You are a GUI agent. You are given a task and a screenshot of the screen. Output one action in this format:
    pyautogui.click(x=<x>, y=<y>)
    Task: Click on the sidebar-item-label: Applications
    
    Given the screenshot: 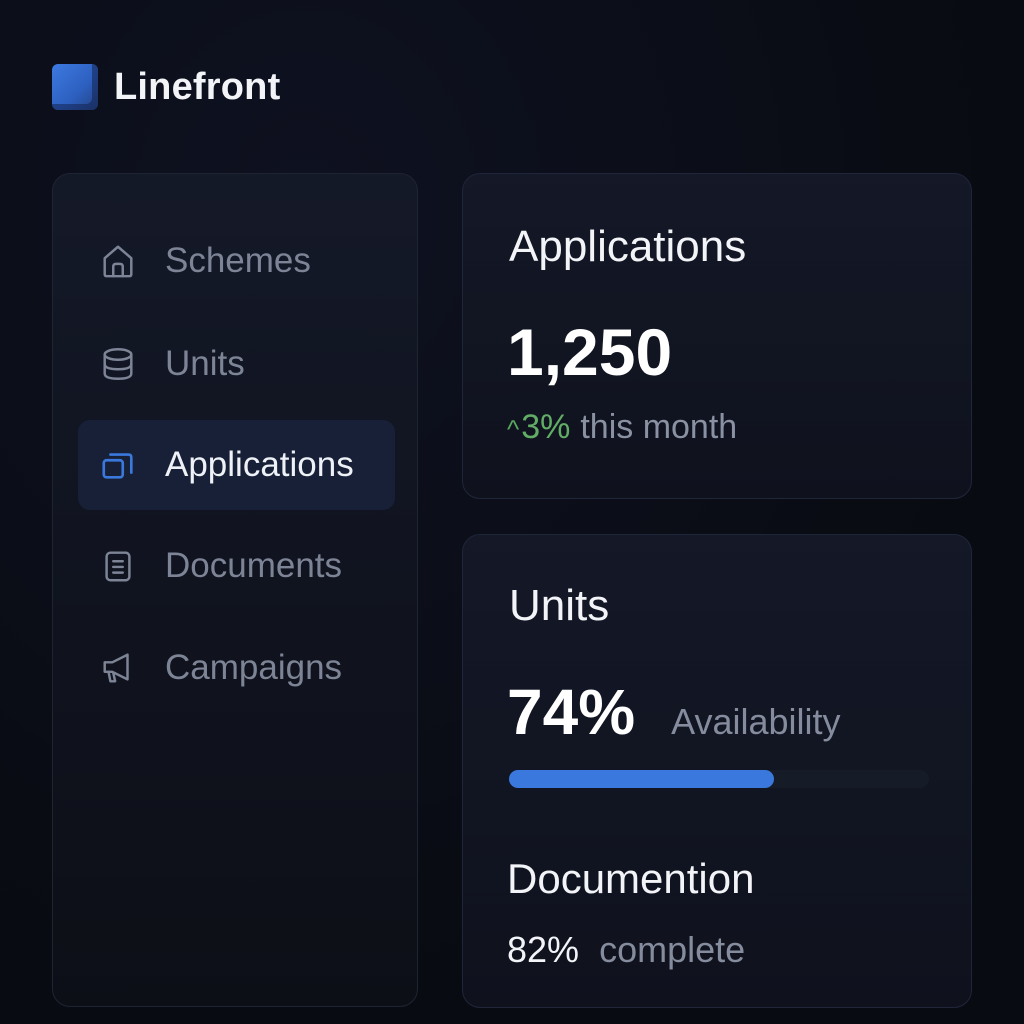 What is the action you would take?
    pyautogui.click(x=259, y=464)
    